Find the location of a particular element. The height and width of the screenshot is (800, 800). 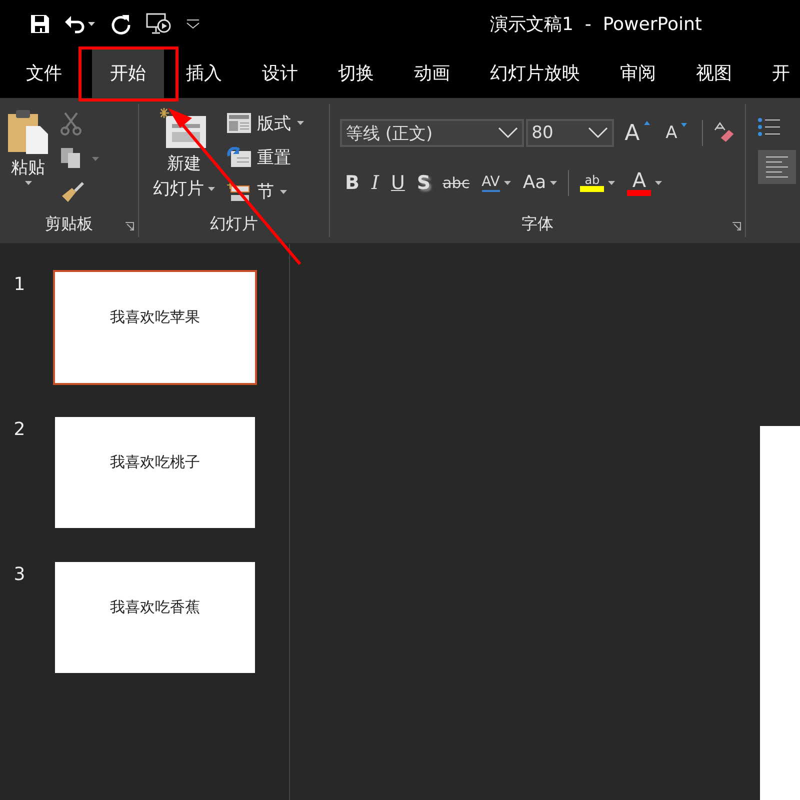

window-title: 演示文稿1 - PowerPoint is located at coordinates (596, 24).